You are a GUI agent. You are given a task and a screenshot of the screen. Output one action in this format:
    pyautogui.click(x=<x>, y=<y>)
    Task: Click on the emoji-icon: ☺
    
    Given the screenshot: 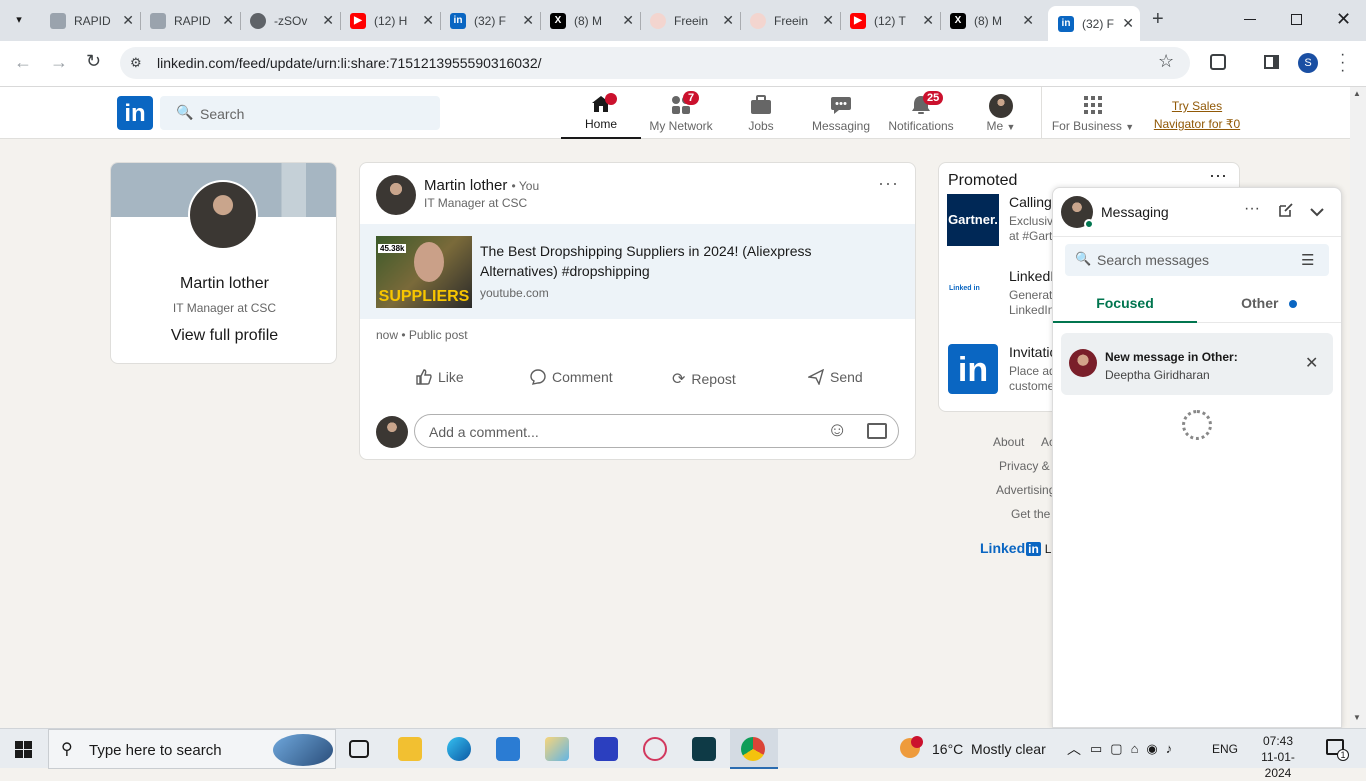 What is the action you would take?
    pyautogui.click(x=837, y=430)
    